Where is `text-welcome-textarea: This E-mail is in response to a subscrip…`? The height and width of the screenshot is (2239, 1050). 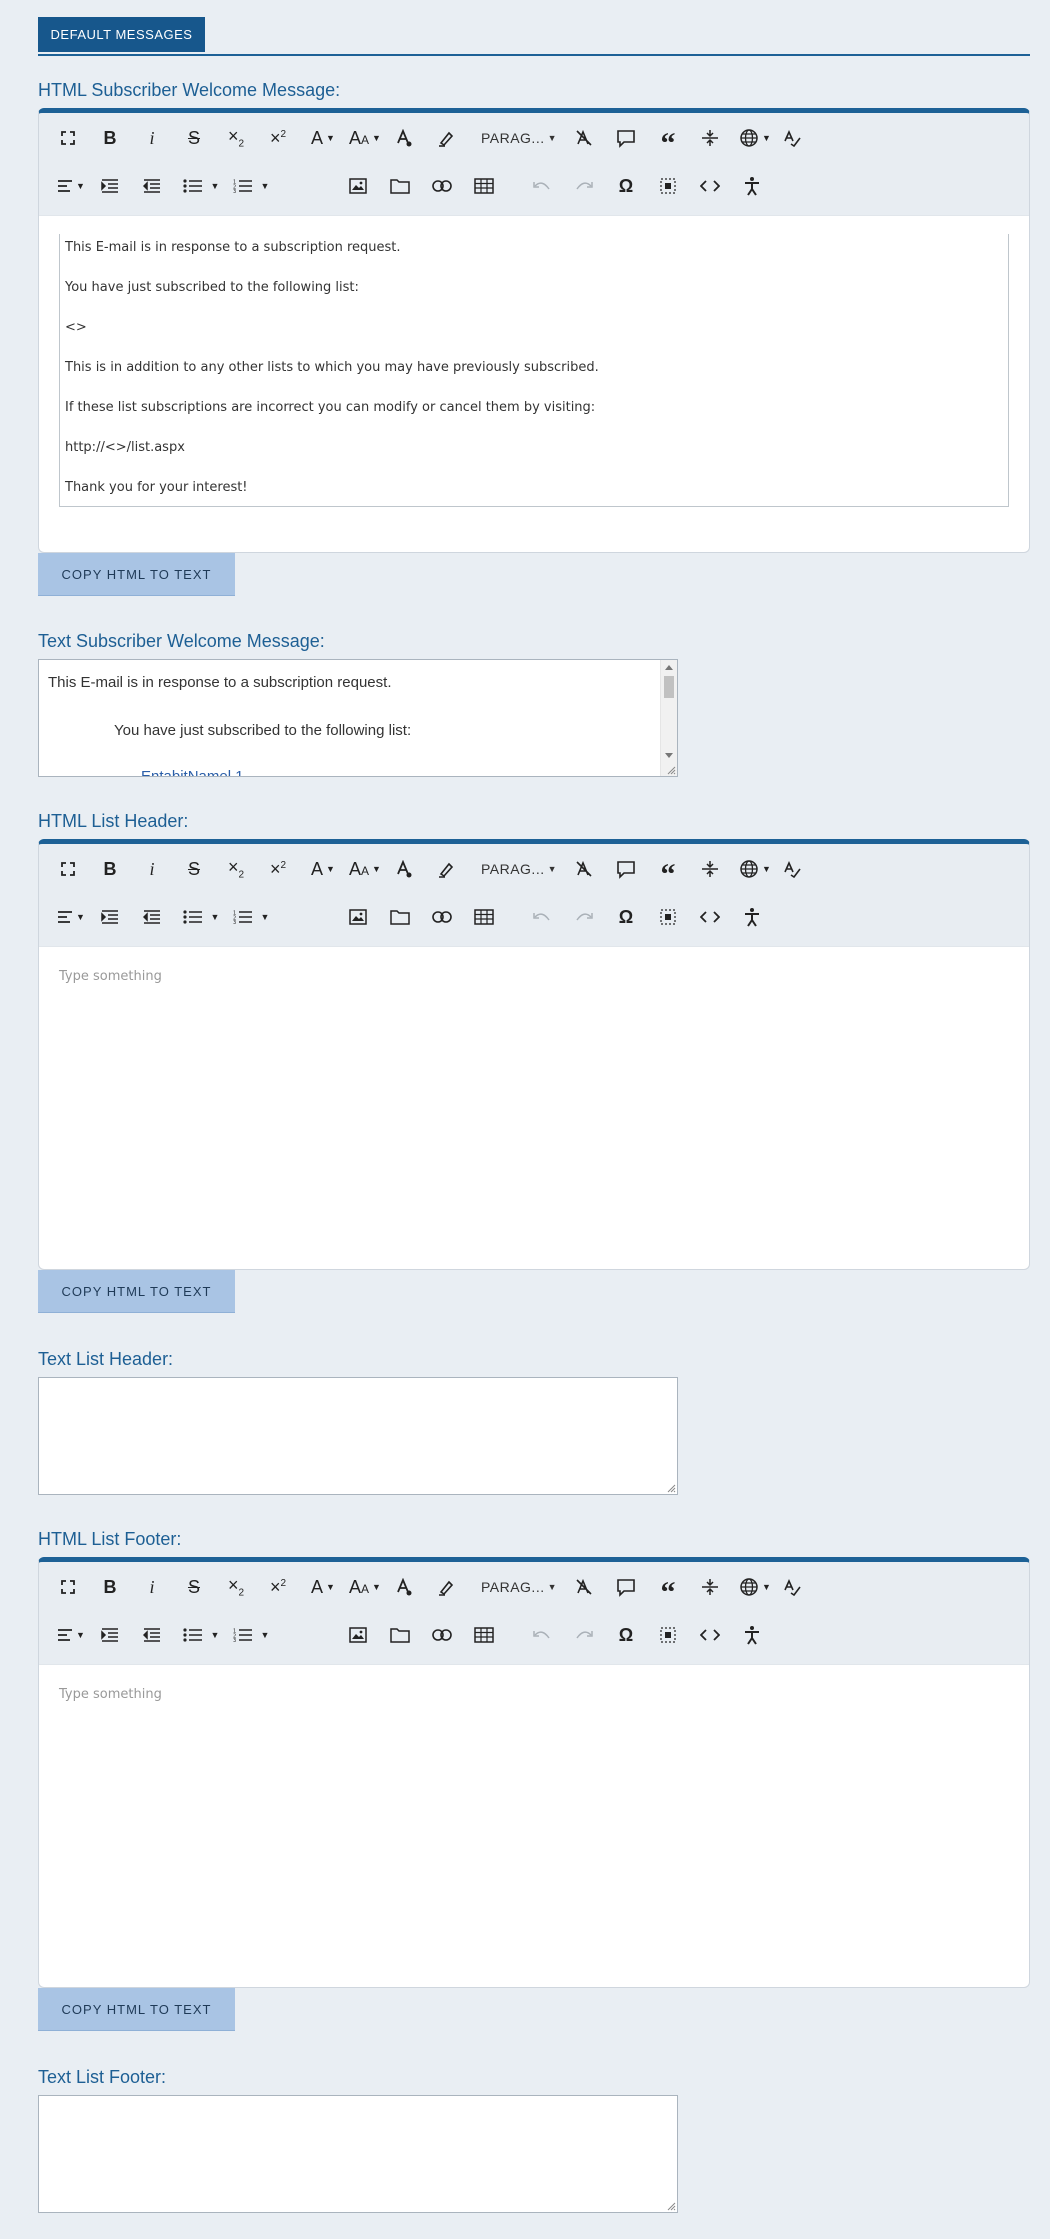
text-welcome-textarea: This E-mail is in response to a subscrip… is located at coordinates (358, 718).